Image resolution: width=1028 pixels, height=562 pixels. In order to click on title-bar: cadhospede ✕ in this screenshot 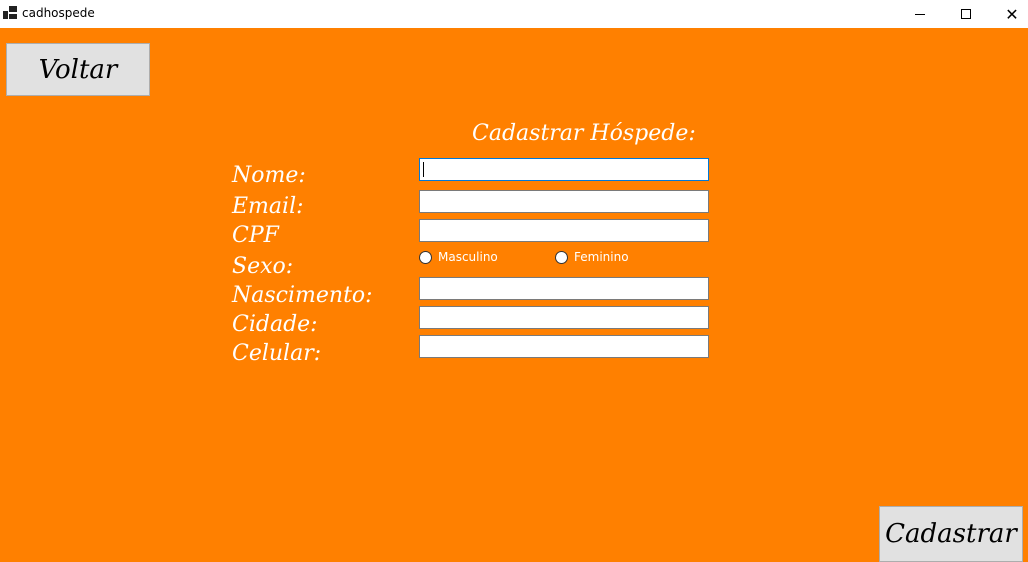, I will do `click(514, 14)`.